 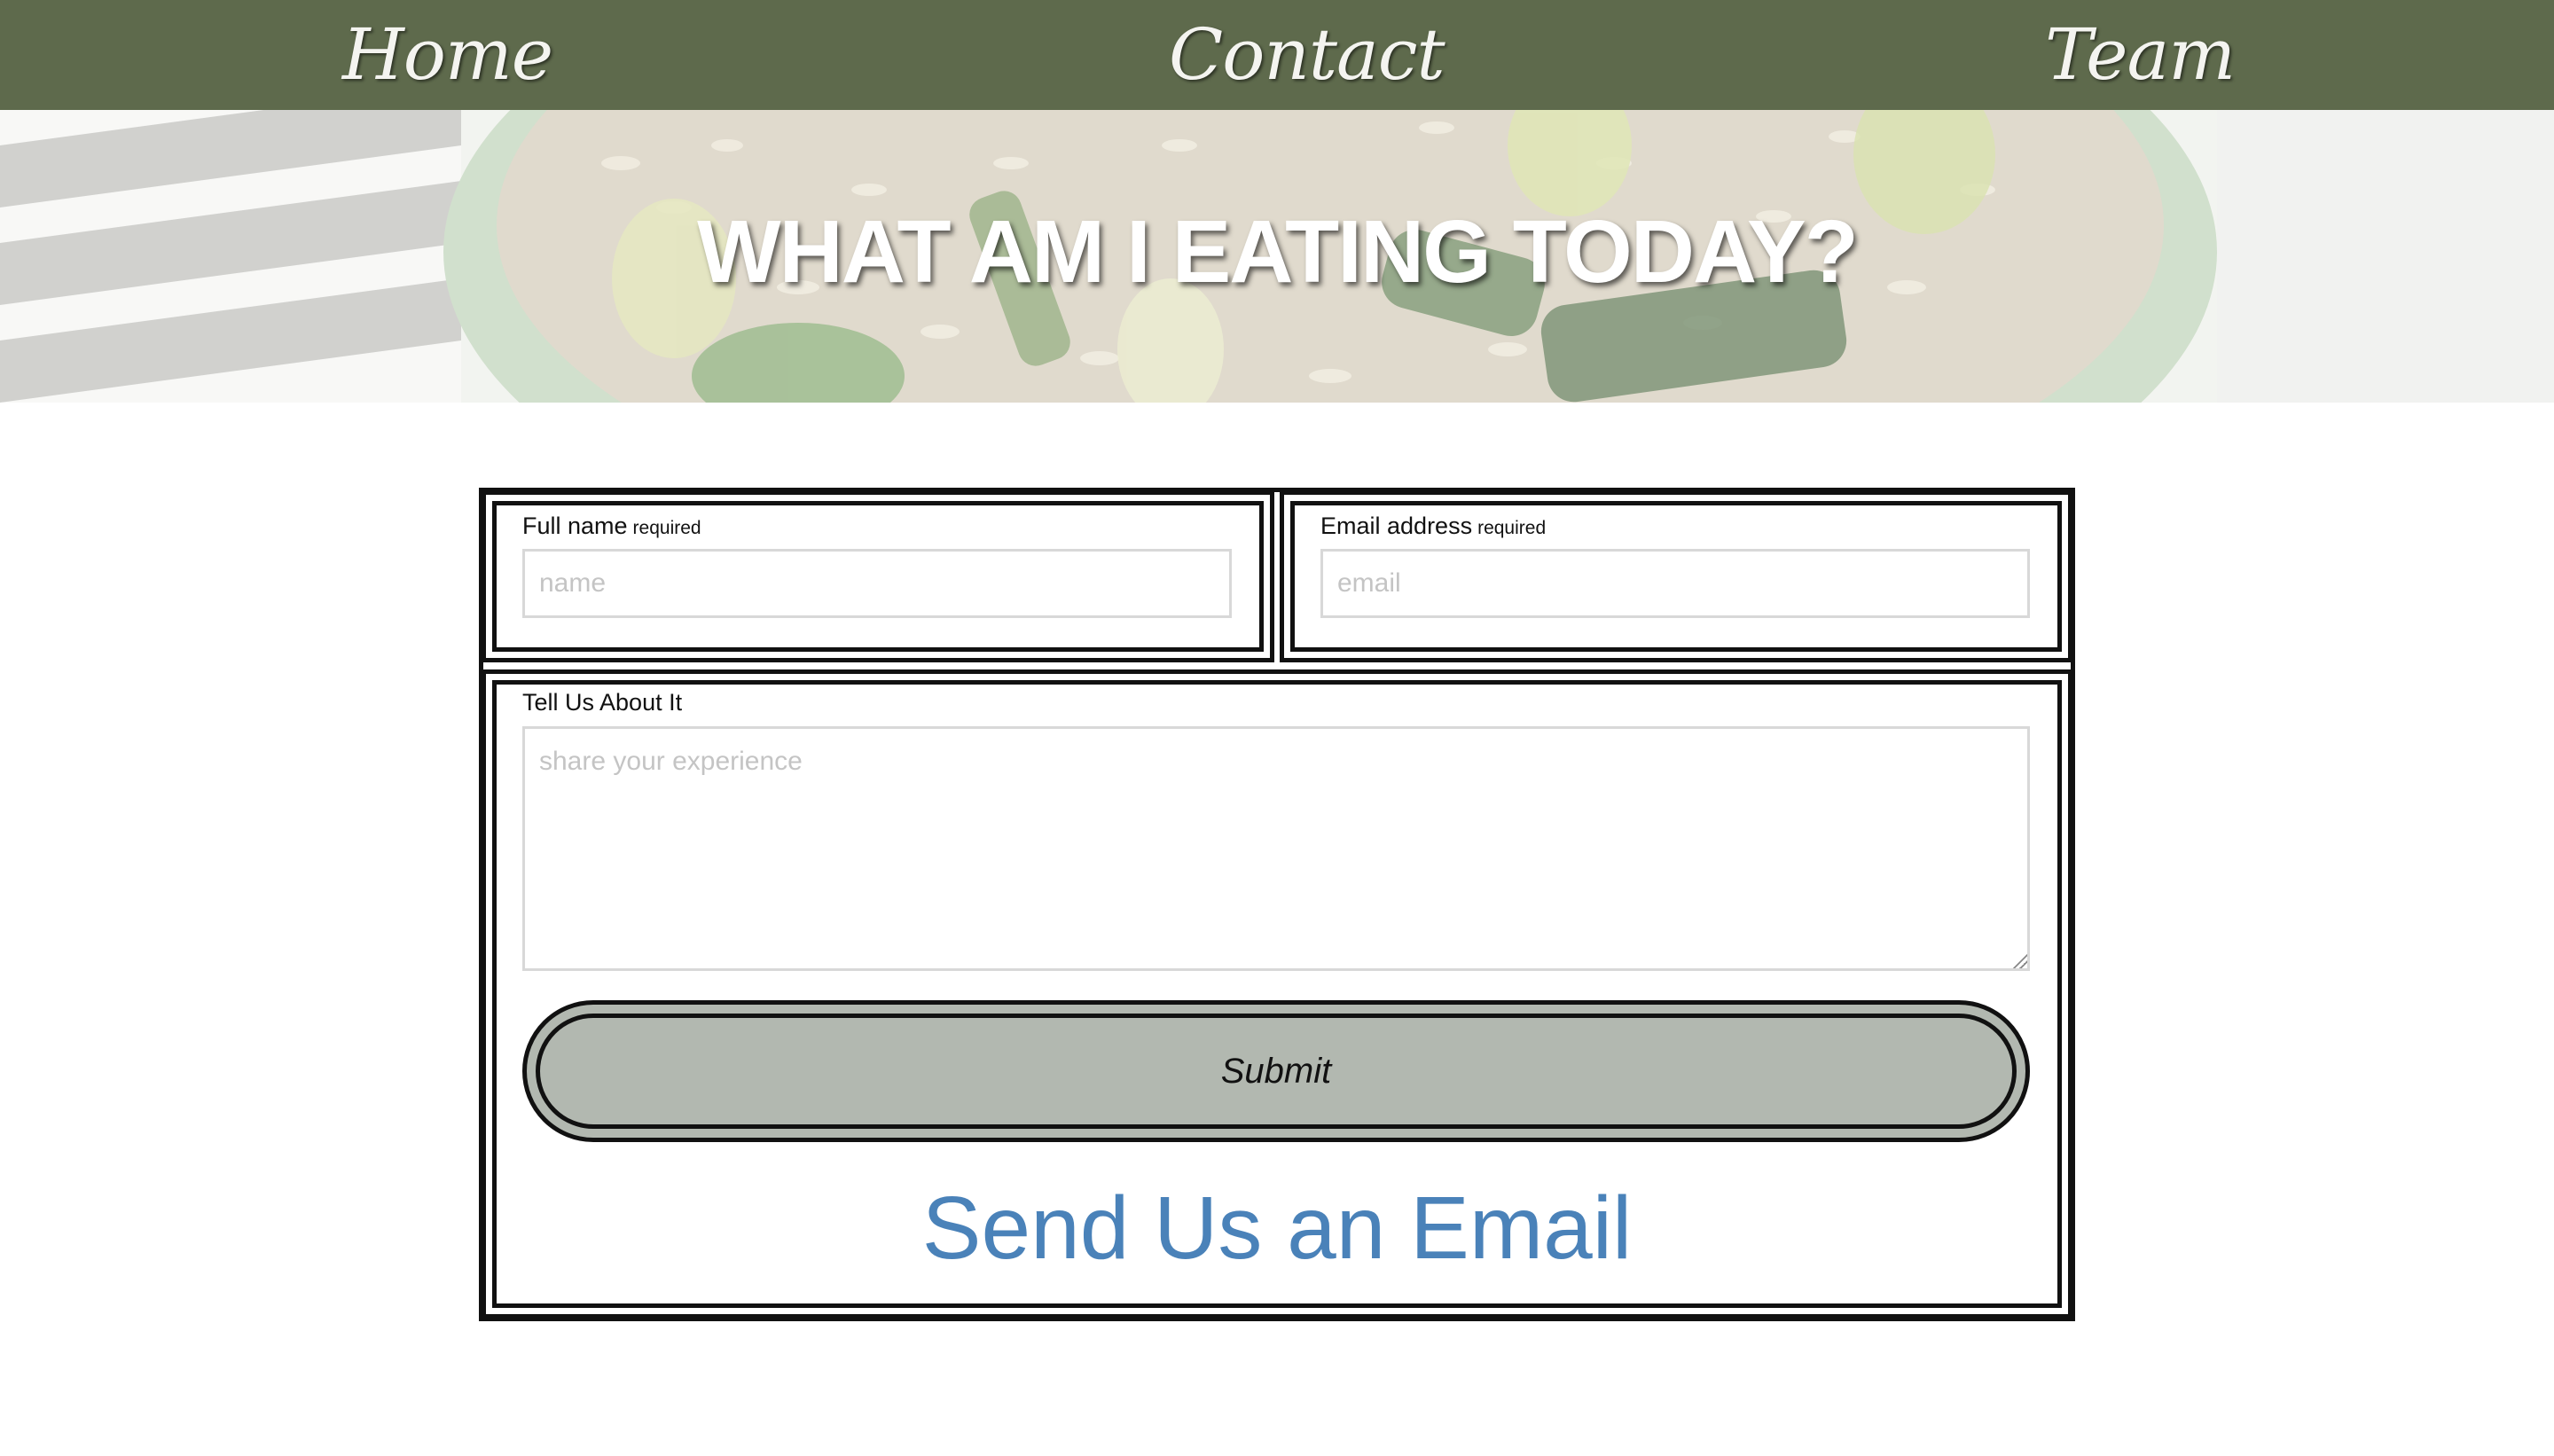 I want to click on email-label: Email address required, so click(x=1433, y=526).